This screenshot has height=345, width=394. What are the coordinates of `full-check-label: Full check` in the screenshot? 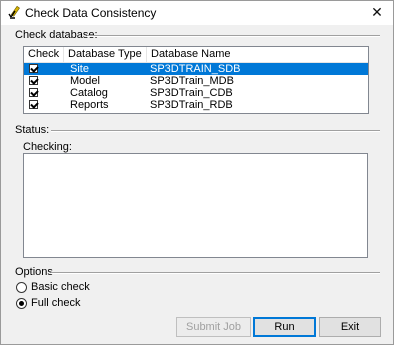 It's located at (56, 303).